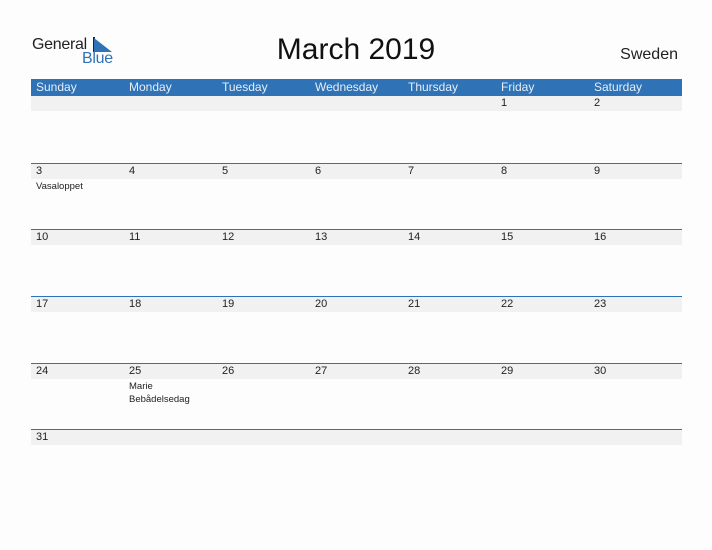 The height and width of the screenshot is (550, 712). I want to click on day-cell: 27, so click(356, 385).